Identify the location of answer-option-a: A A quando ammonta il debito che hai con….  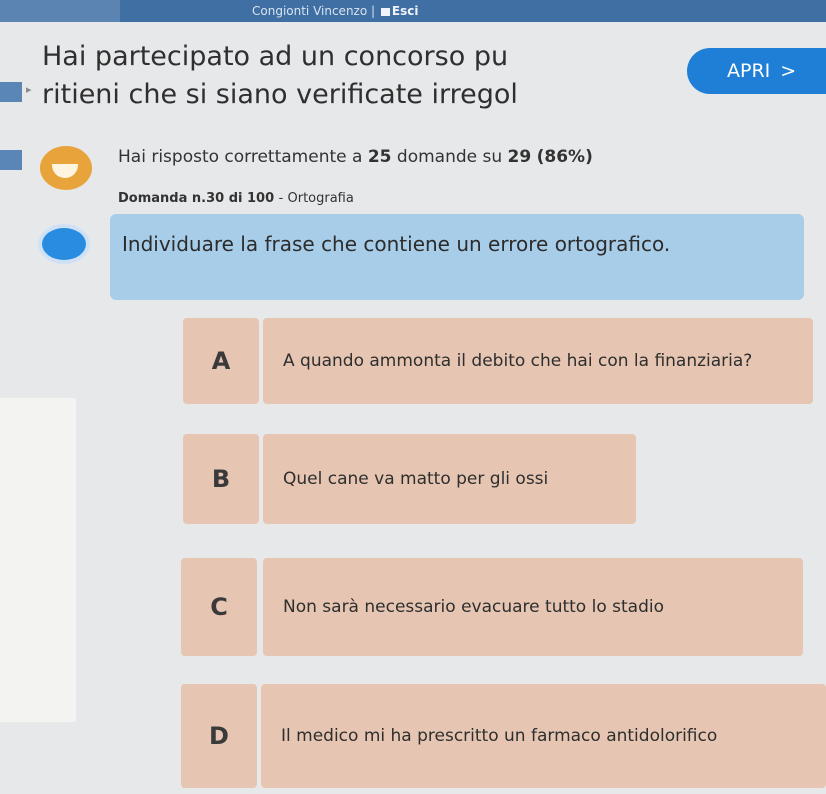
(498, 361).